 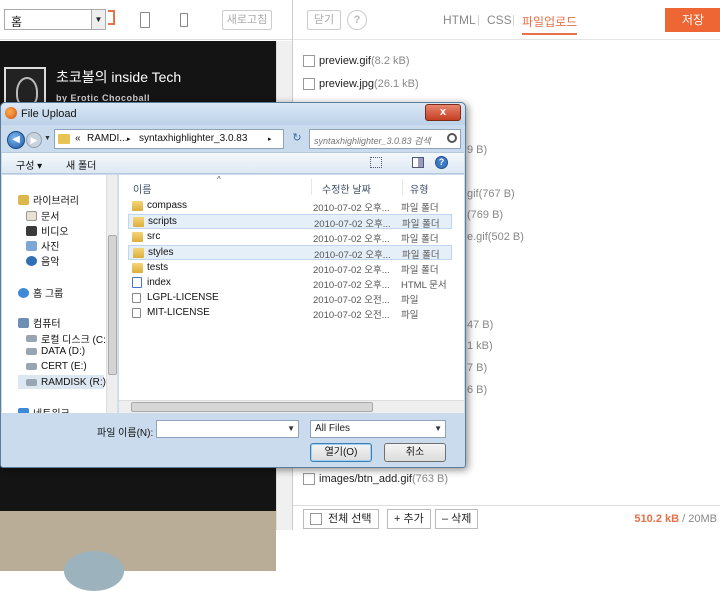 I want to click on save-button: 저장, so click(x=692, y=20).